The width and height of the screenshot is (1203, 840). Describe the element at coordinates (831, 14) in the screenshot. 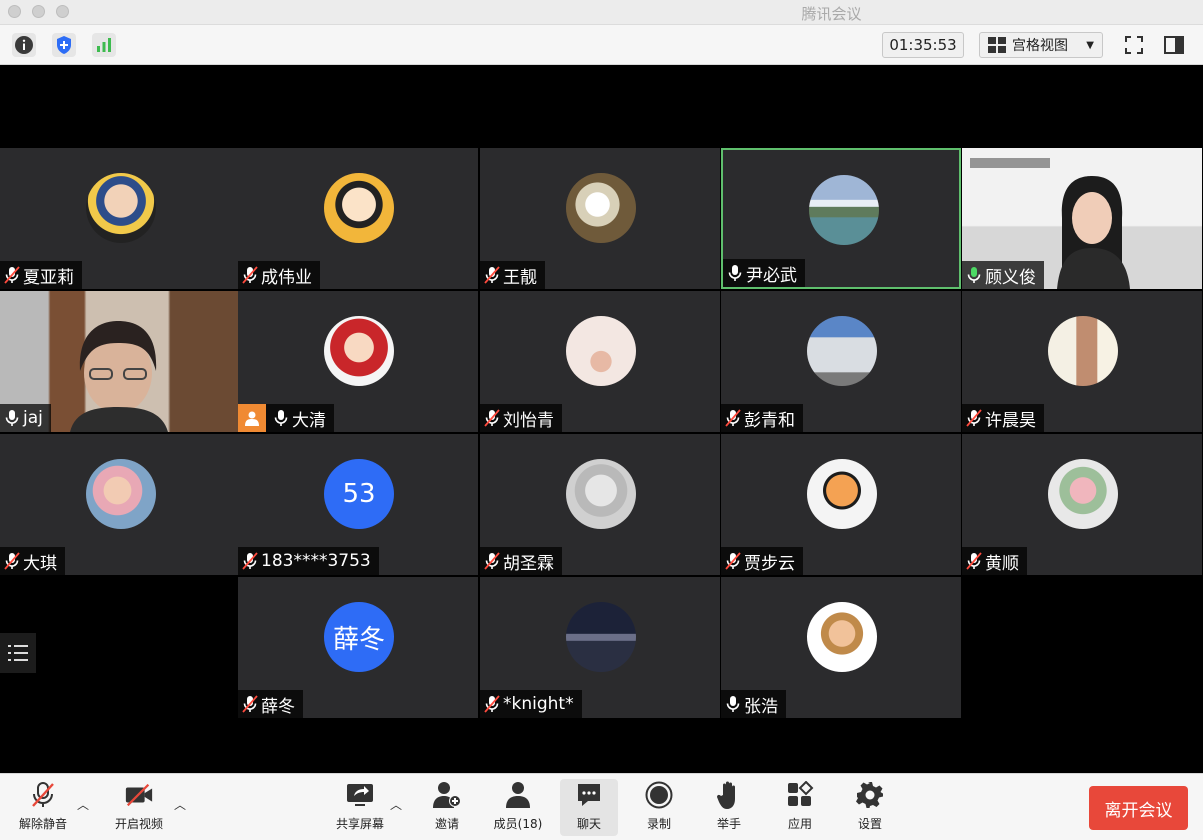

I see `window-title: 腾讯会议` at that location.